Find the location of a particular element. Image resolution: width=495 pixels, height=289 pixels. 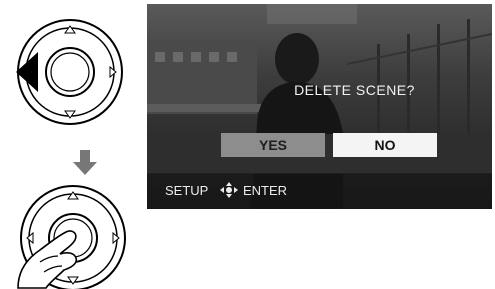

enter-label: ENTER is located at coordinates (265, 190).